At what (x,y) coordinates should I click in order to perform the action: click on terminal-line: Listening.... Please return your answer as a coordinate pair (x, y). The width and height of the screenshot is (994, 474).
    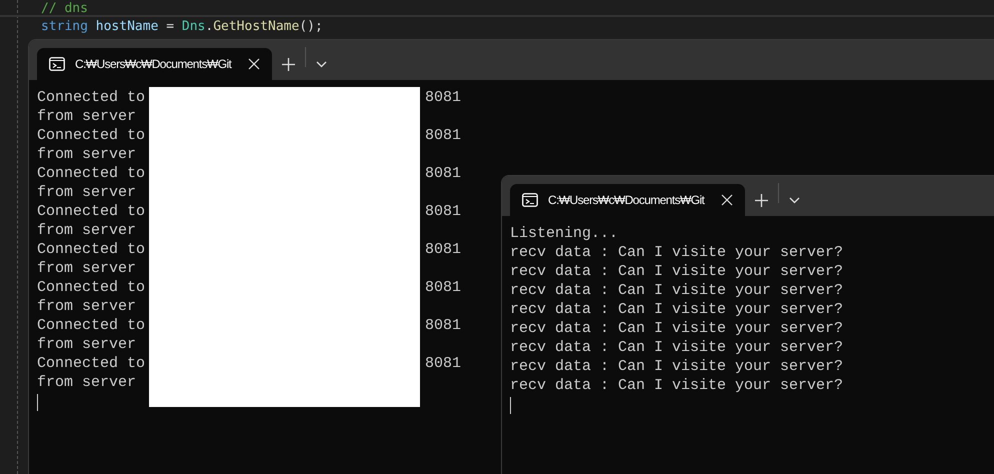
    Looking at the image, I should click on (564, 233).